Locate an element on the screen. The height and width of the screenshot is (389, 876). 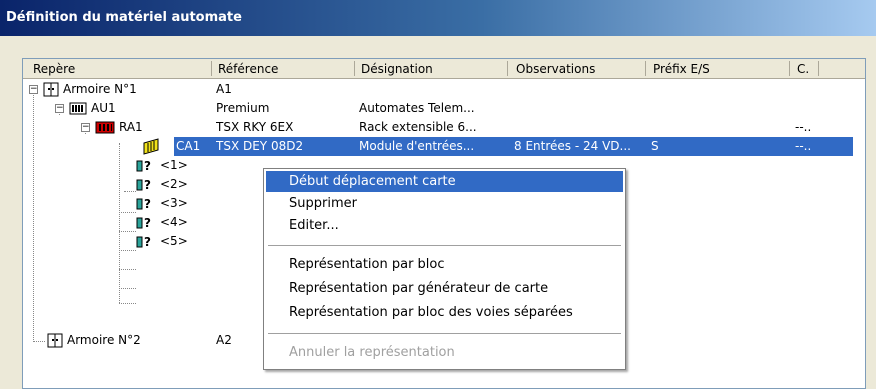
menu-item-cancel-representation: Annuler la représentation is located at coordinates (444, 352).